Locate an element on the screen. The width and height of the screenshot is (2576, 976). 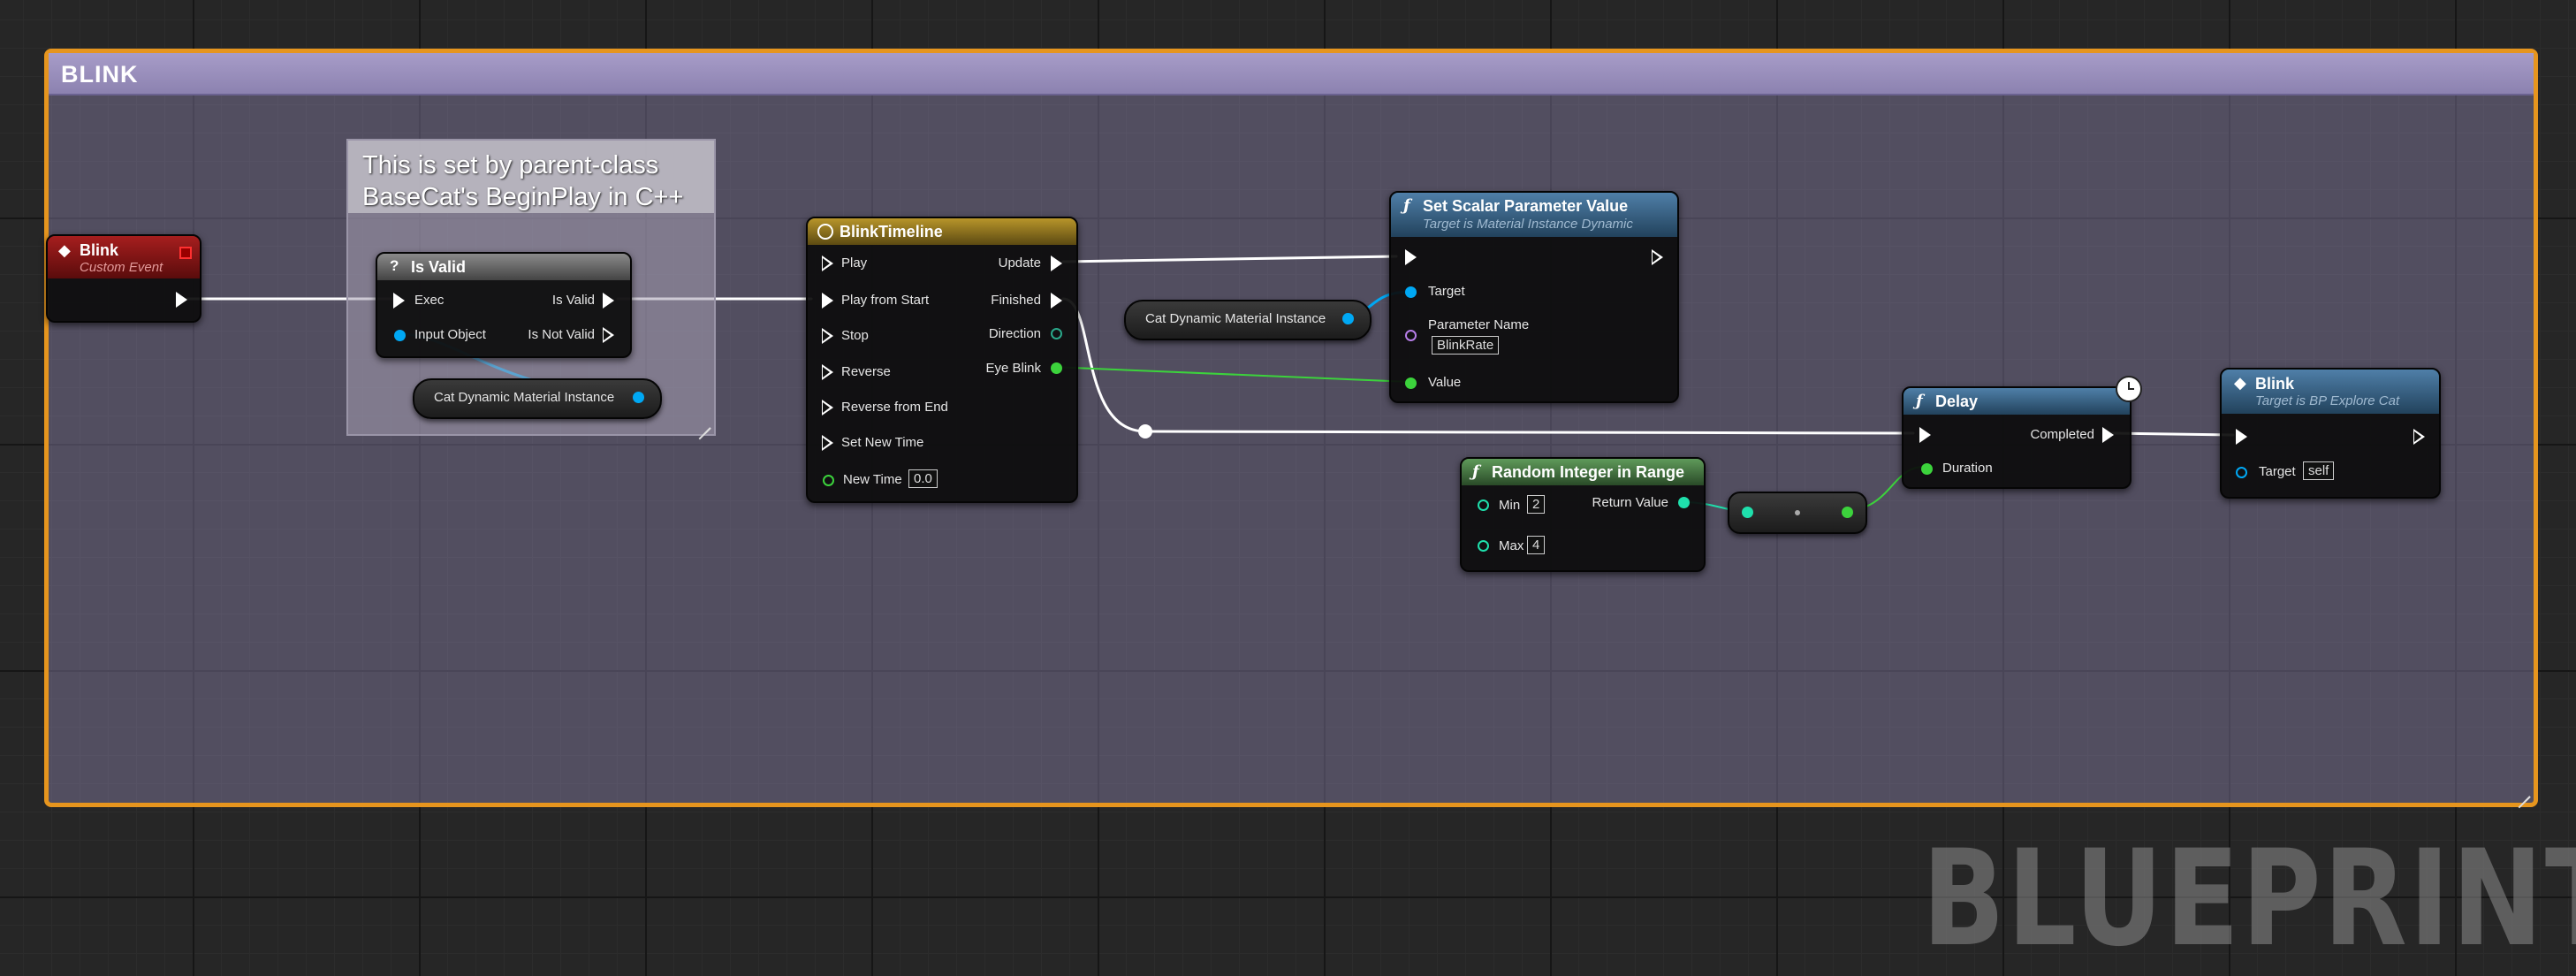
reverse-label: Reverse is located at coordinates (866, 371).